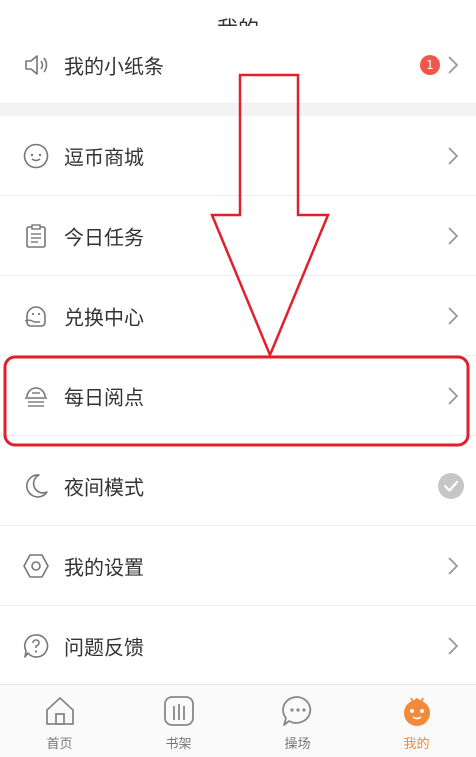  What do you see at coordinates (36, 64) in the screenshot?
I see `speaker-icon` at bounding box center [36, 64].